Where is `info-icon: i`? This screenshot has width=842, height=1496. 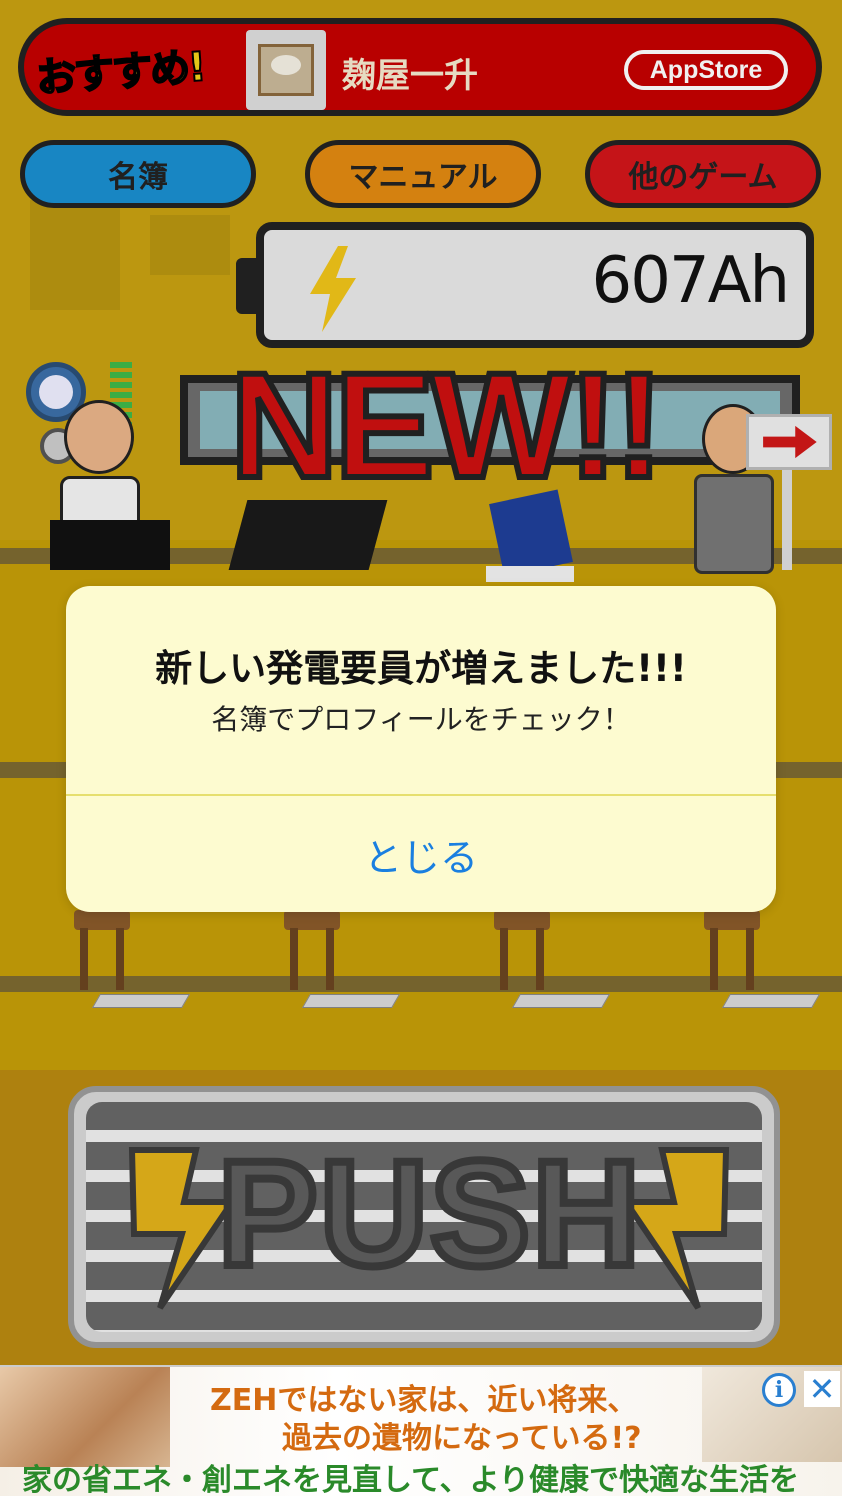 info-icon: i is located at coordinates (779, 1390).